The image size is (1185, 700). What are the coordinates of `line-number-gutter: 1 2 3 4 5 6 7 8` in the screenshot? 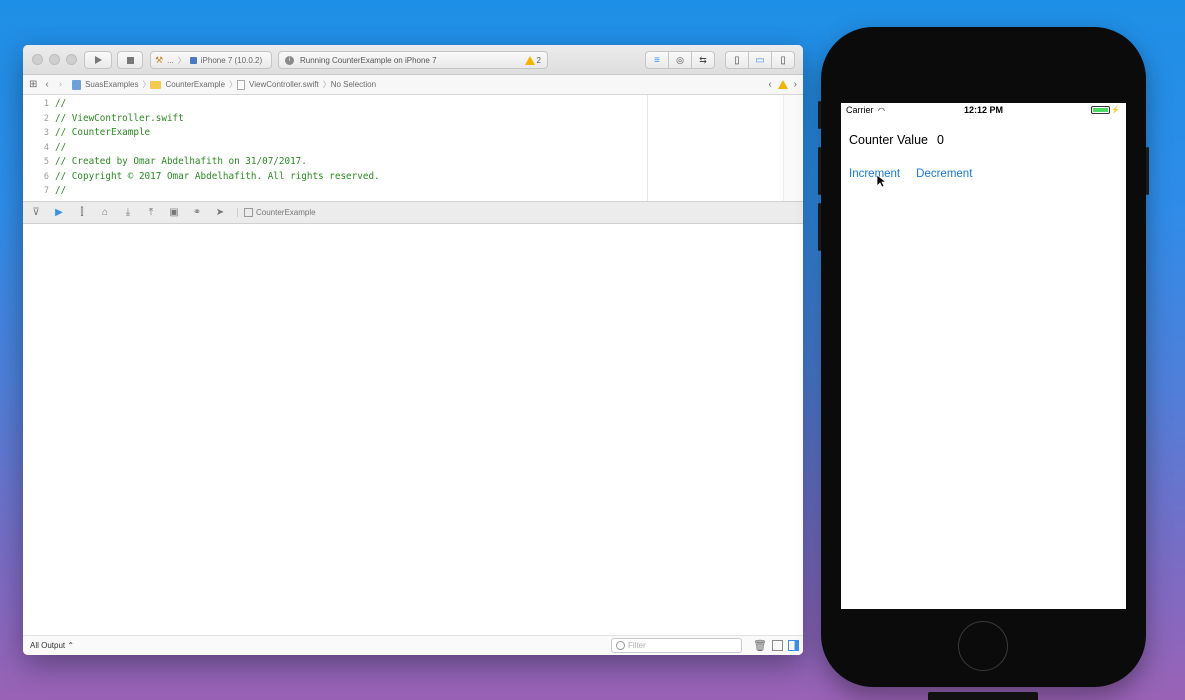 It's located at (36, 148).